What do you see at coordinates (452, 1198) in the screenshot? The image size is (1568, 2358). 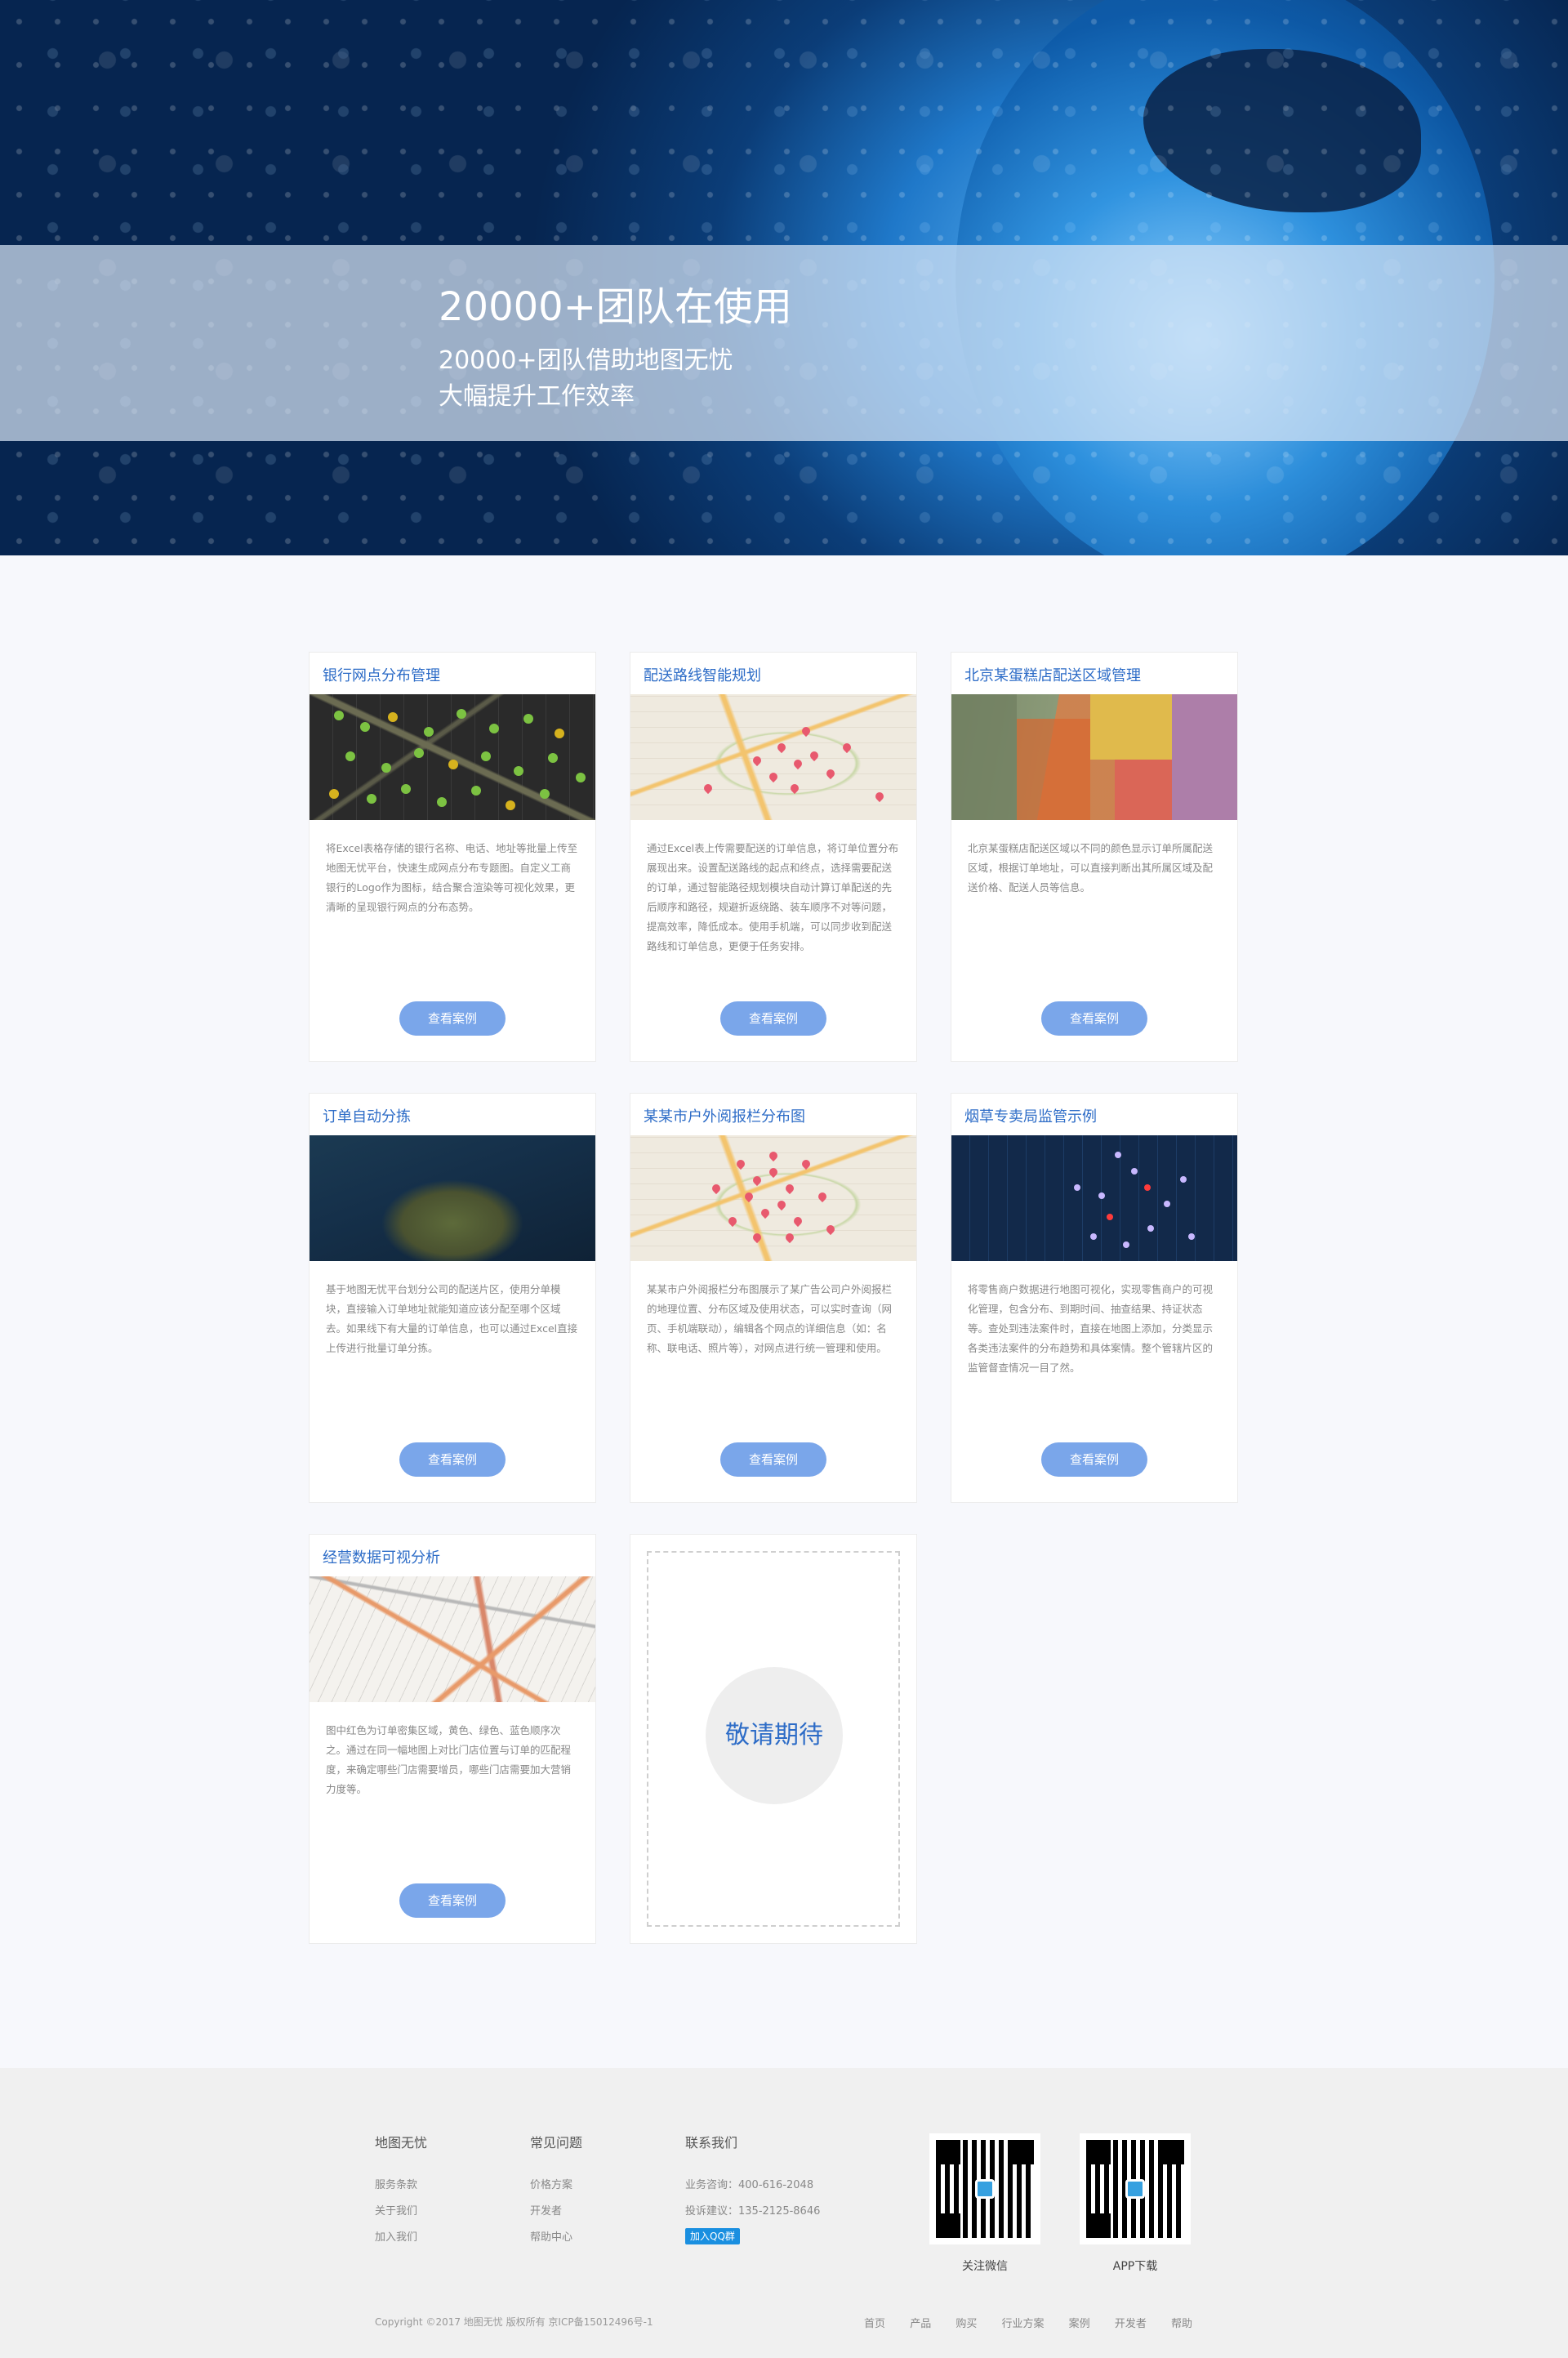 I see `case-image-sort-map` at bounding box center [452, 1198].